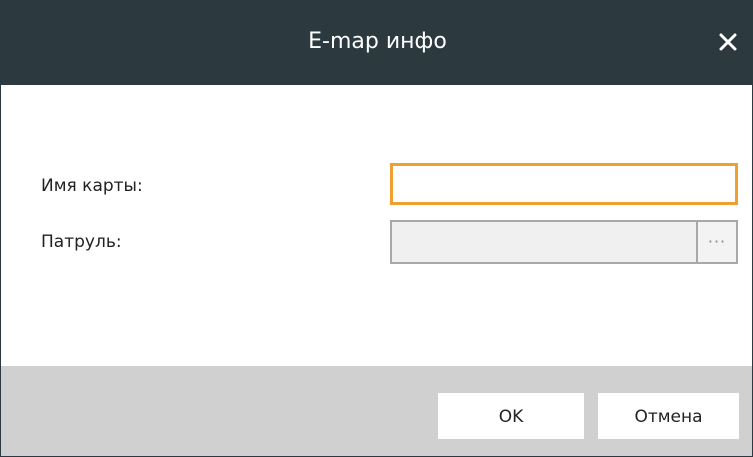 This screenshot has width=753, height=457. What do you see at coordinates (717, 242) in the screenshot?
I see `patrol-browse-button: ···` at bounding box center [717, 242].